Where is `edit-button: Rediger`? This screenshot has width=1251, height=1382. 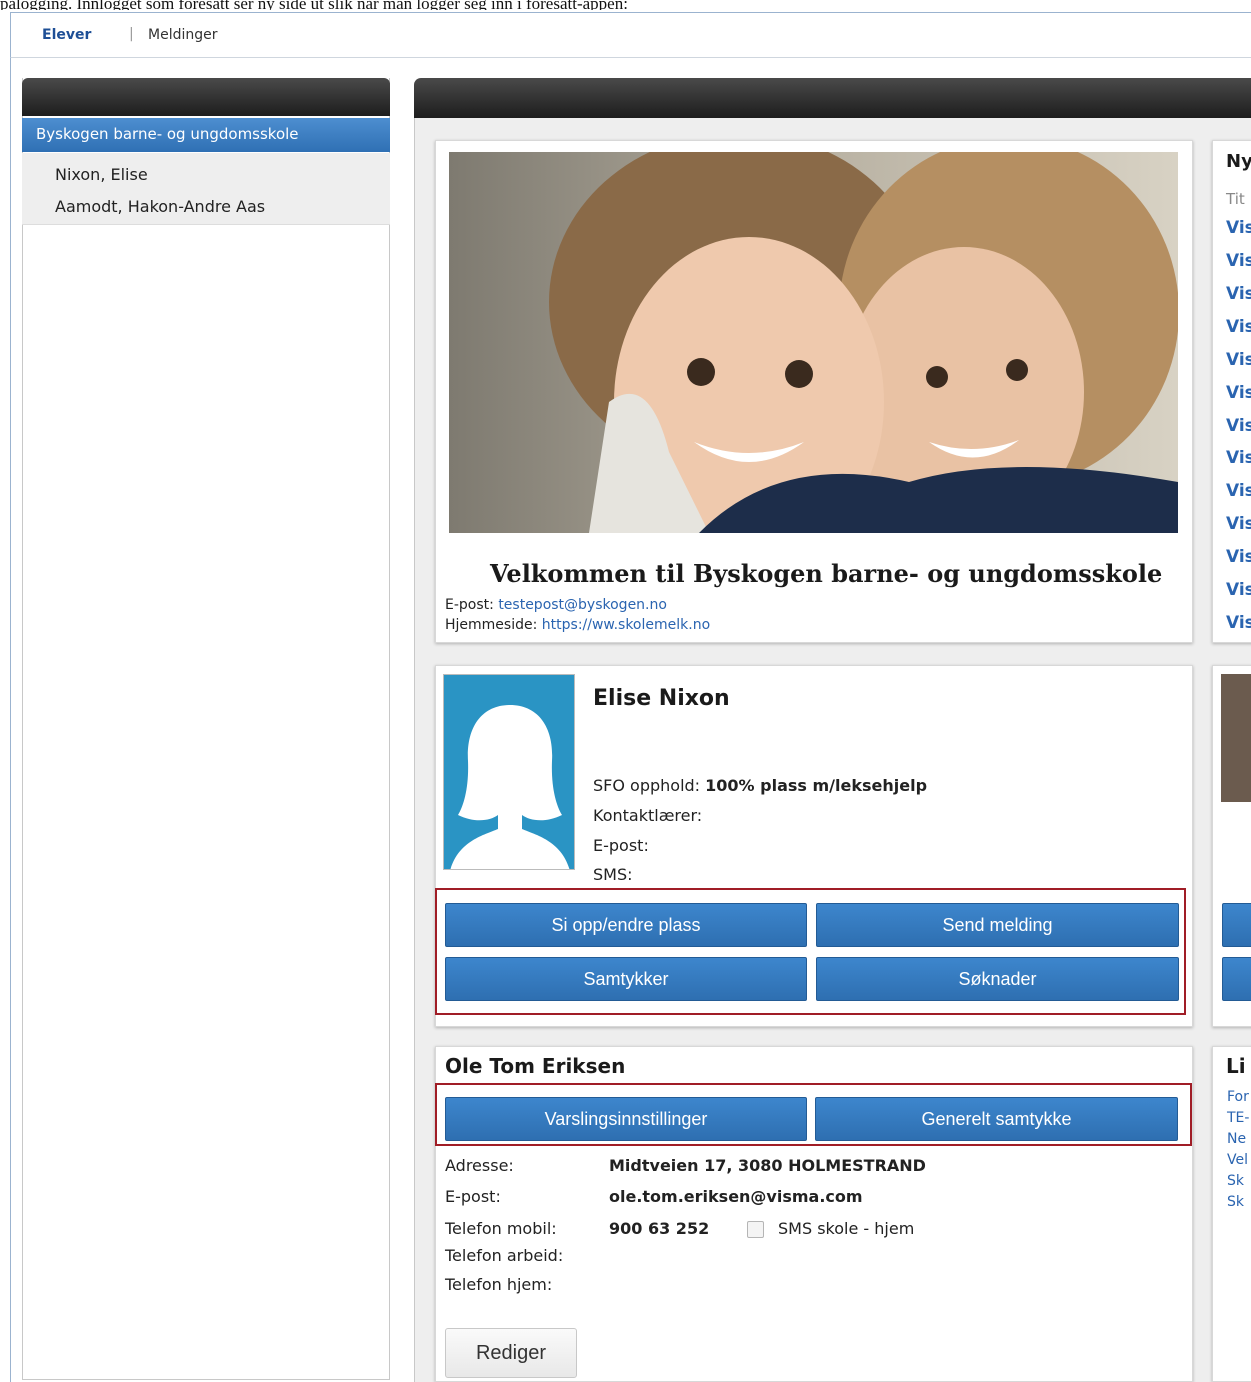 edit-button: Rediger is located at coordinates (511, 1353).